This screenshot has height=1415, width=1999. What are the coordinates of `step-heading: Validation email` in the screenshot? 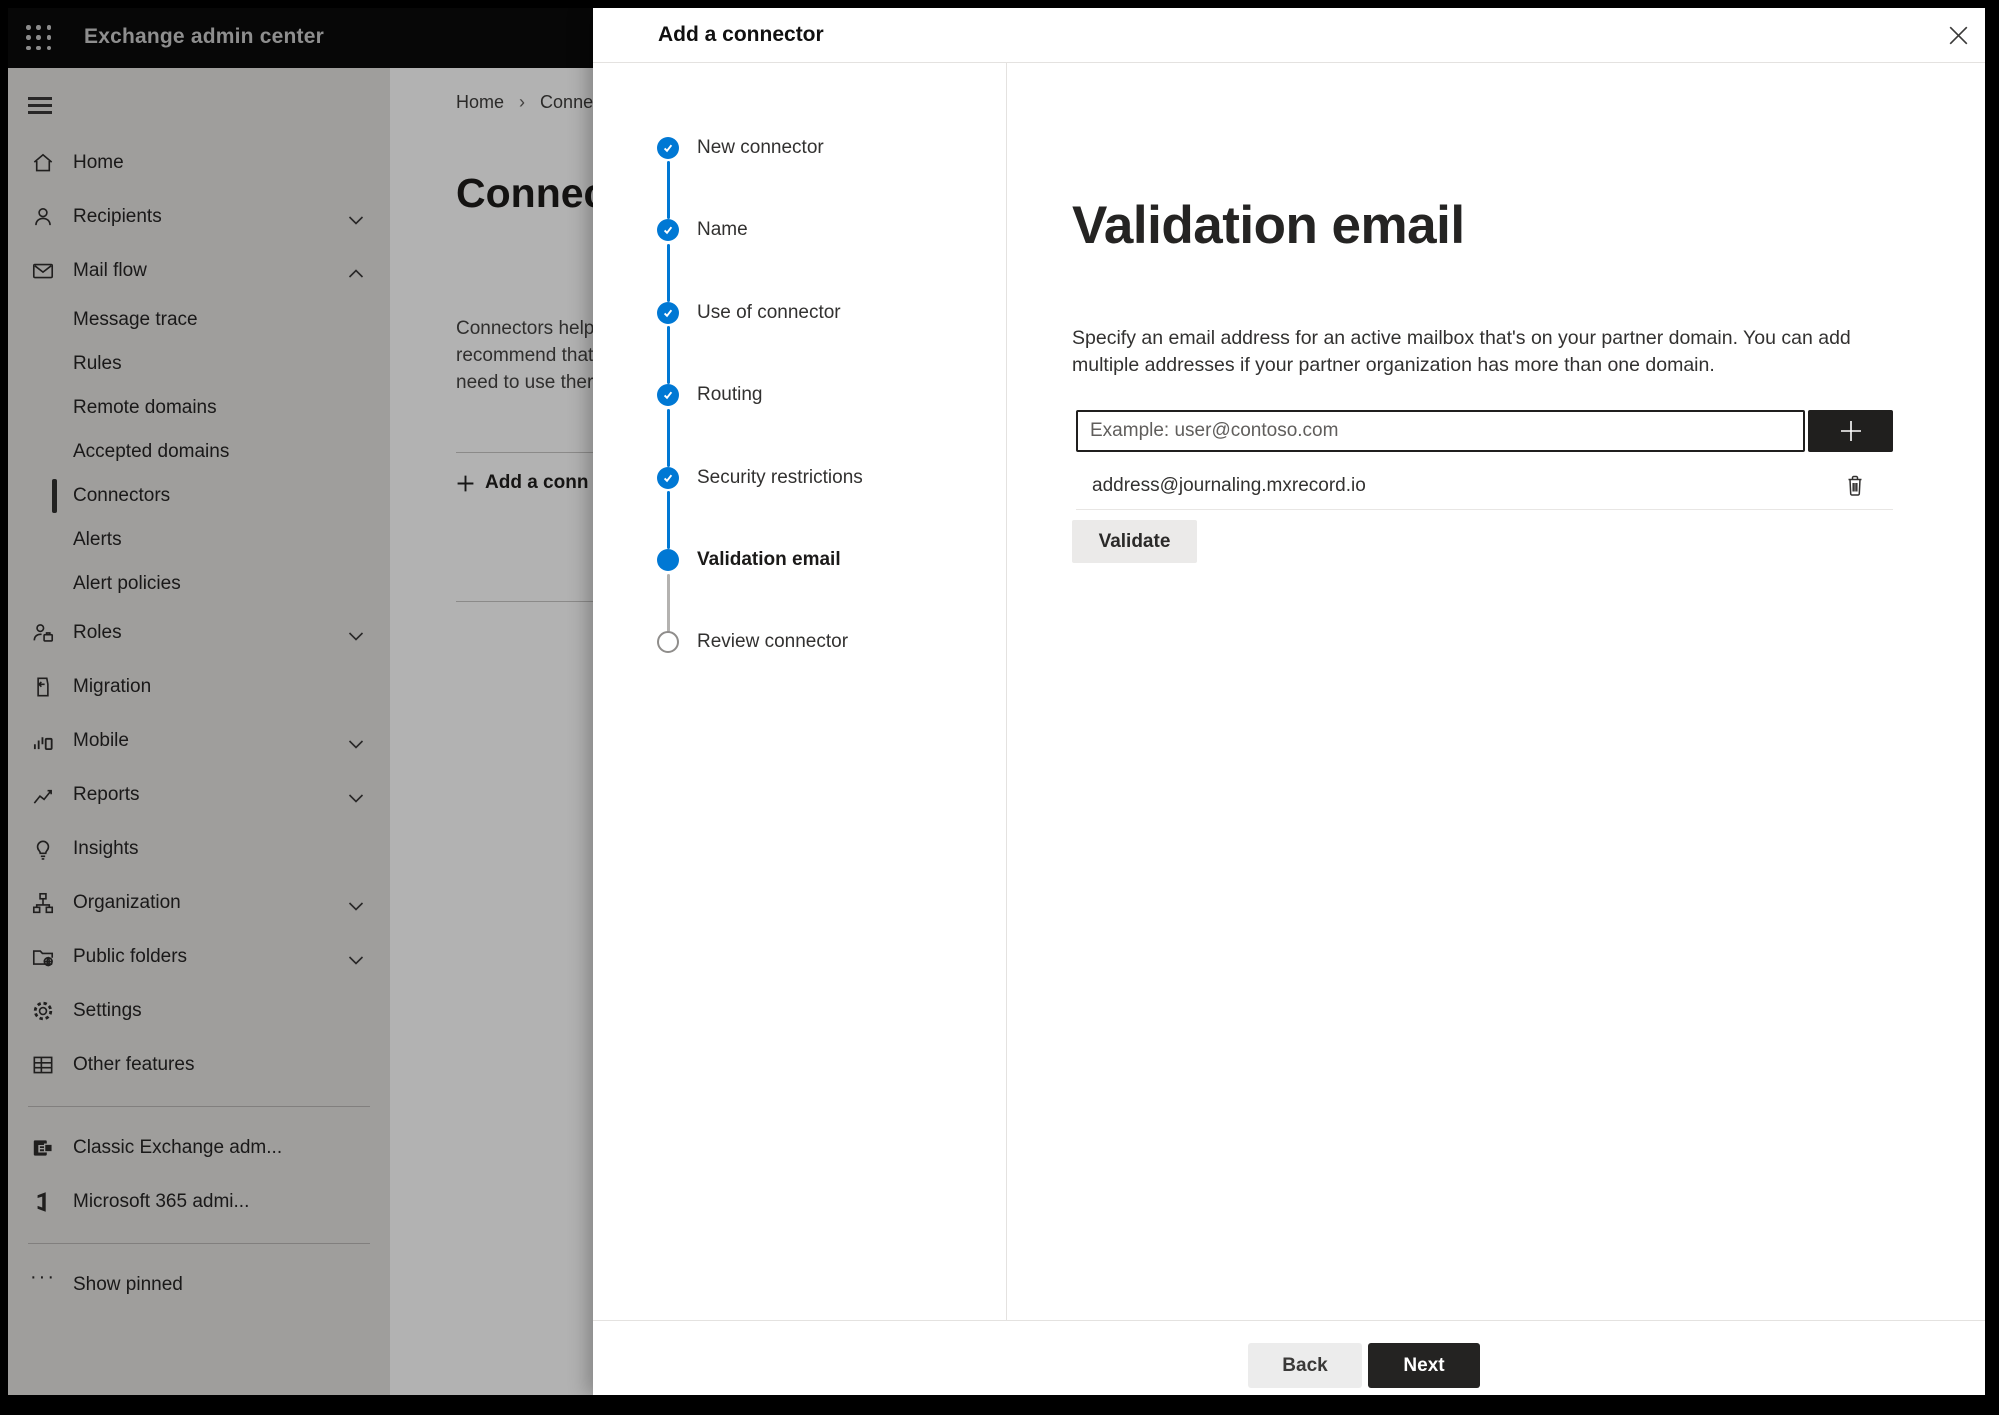 It's located at (1268, 225).